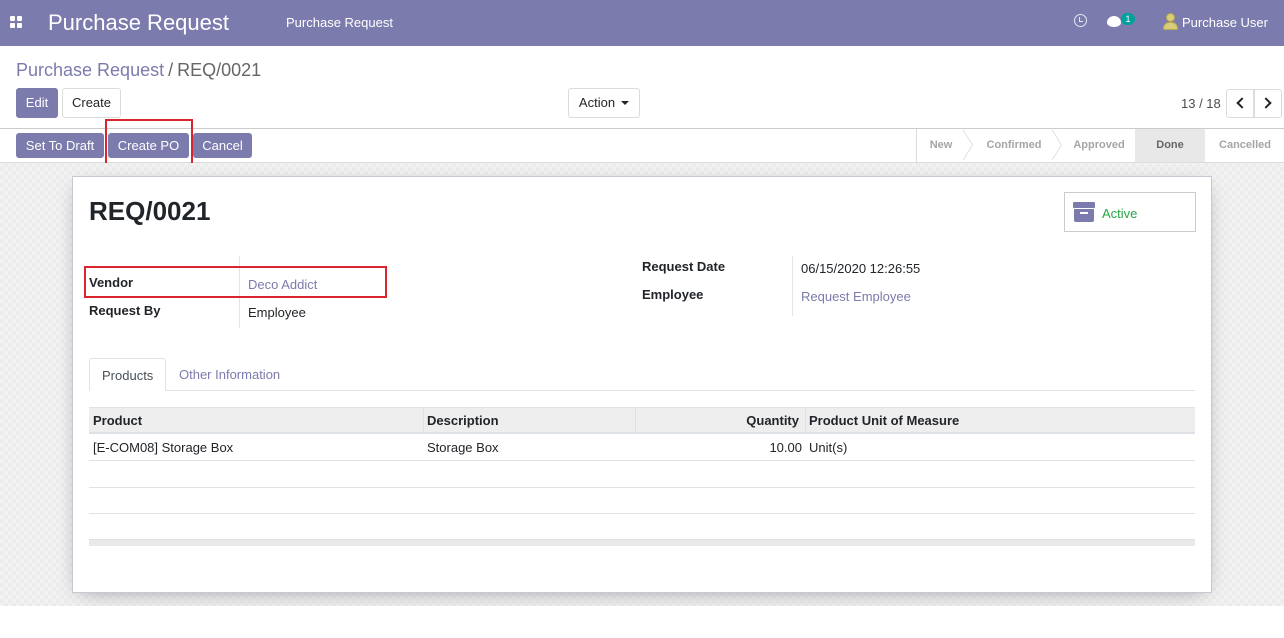 Image resolution: width=1284 pixels, height=638 pixels. I want to click on edit-button: Edit, so click(37, 103).